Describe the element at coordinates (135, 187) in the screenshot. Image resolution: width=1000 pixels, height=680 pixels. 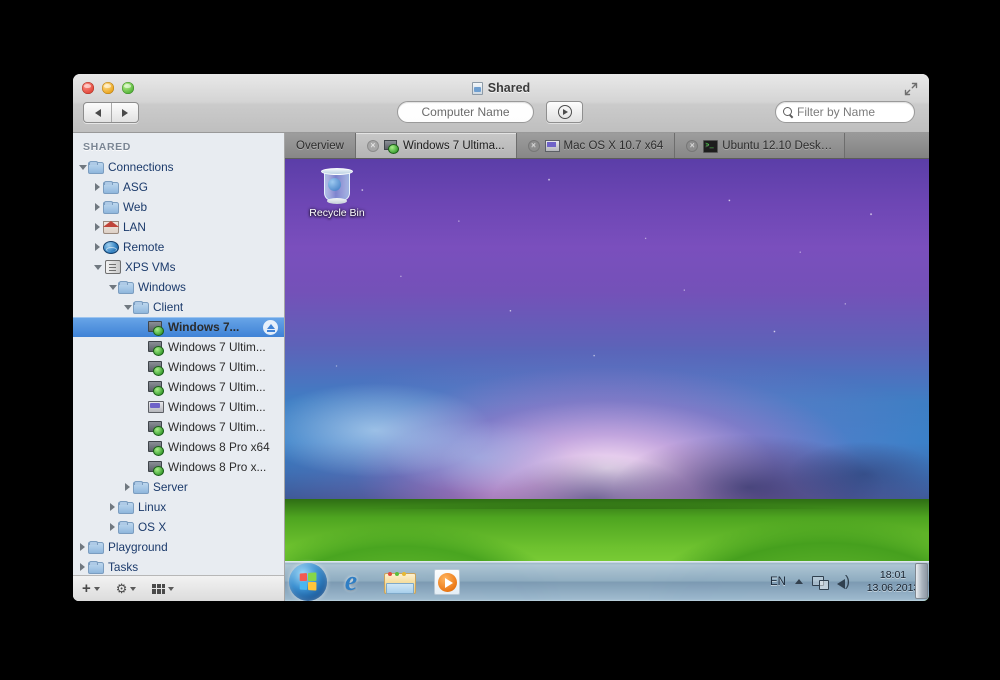
I see `sidebar-item-label: ASG` at that location.